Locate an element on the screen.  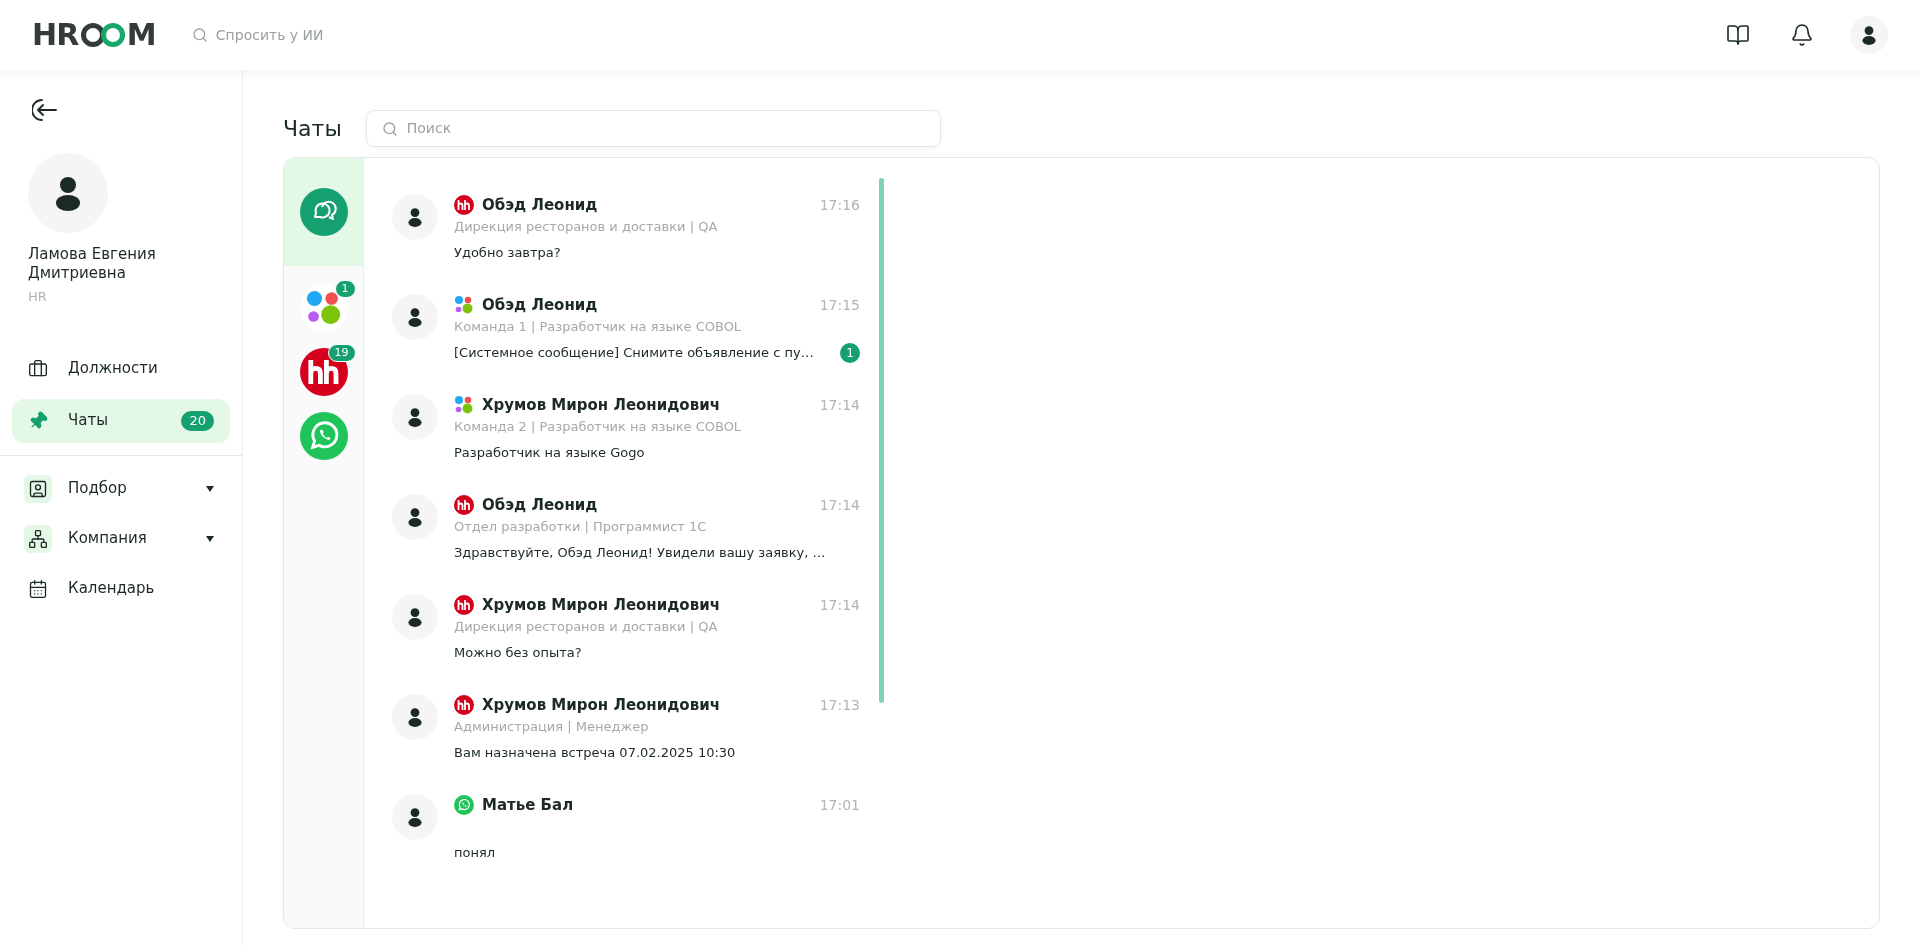
message-preview: Можно без опыта? is located at coordinates (518, 652).